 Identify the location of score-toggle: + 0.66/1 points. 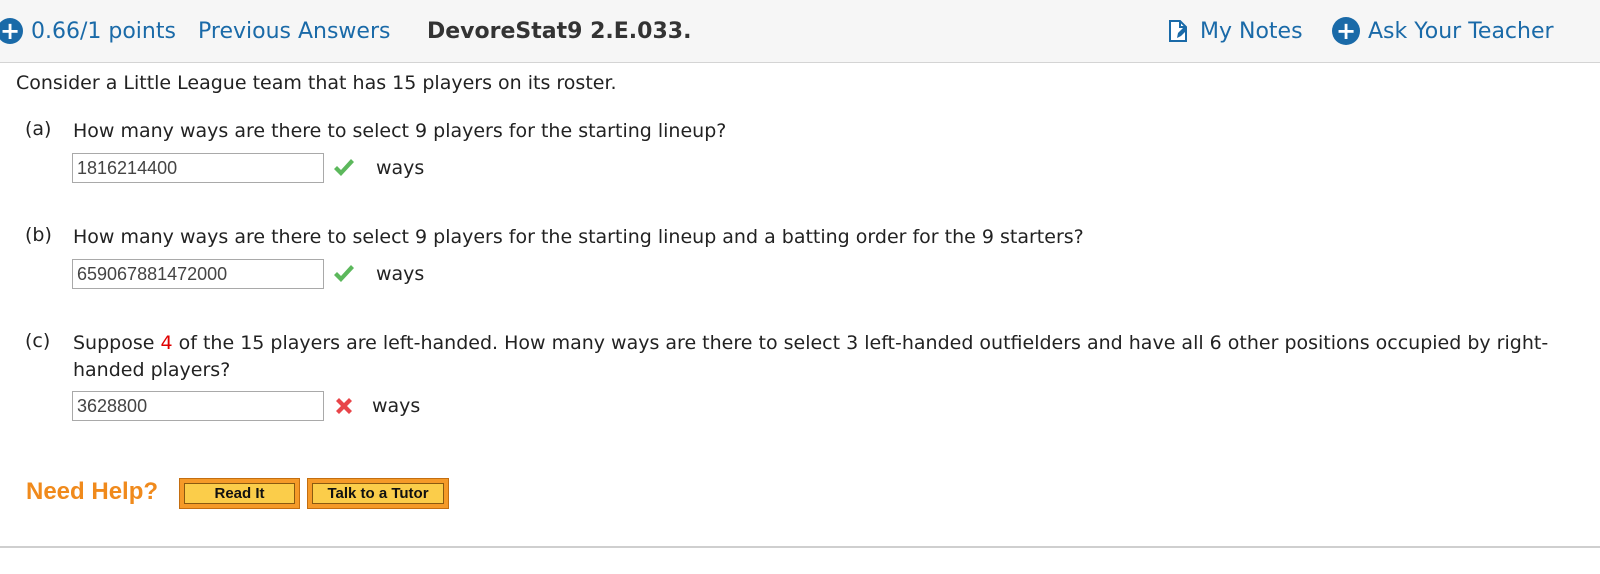
(88, 31).